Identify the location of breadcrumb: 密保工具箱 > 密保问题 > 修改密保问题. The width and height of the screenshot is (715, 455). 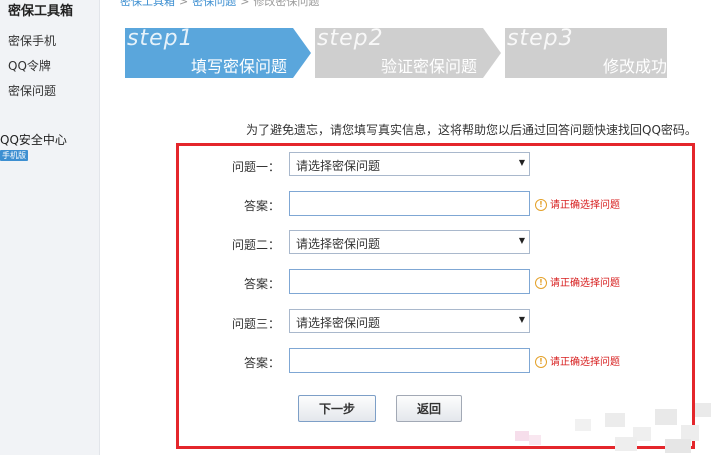
(219, 4).